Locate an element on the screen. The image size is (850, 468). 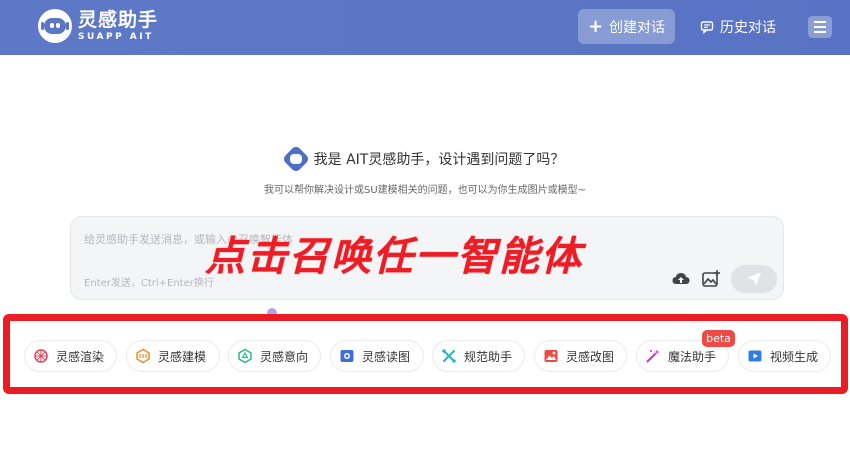
tool-read-image: 灵感读图 is located at coordinates (377, 356).